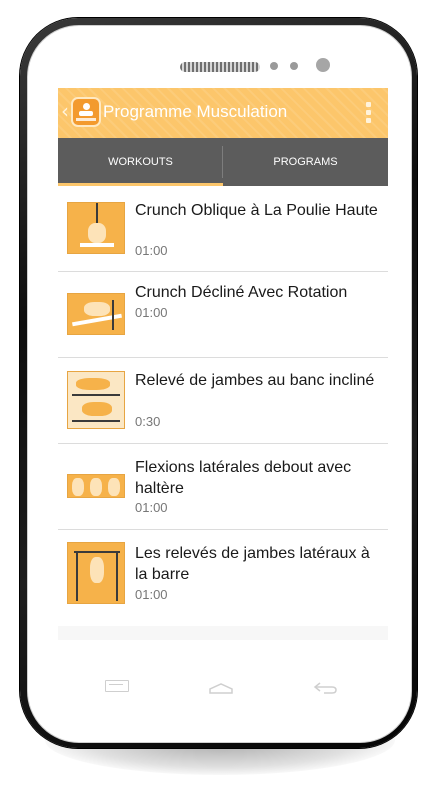 Image resolution: width=437 pixels, height=800 pixels. I want to click on list-item: Crunch Oblique à La Poulie Haute 01:00, so click(223, 229).